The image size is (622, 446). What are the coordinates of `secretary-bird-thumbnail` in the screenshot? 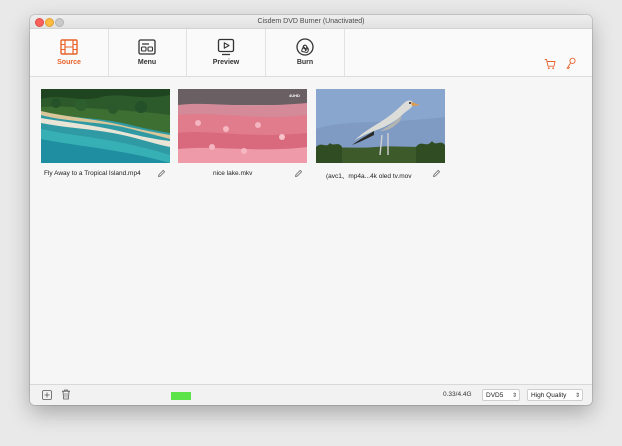 It's located at (380, 126).